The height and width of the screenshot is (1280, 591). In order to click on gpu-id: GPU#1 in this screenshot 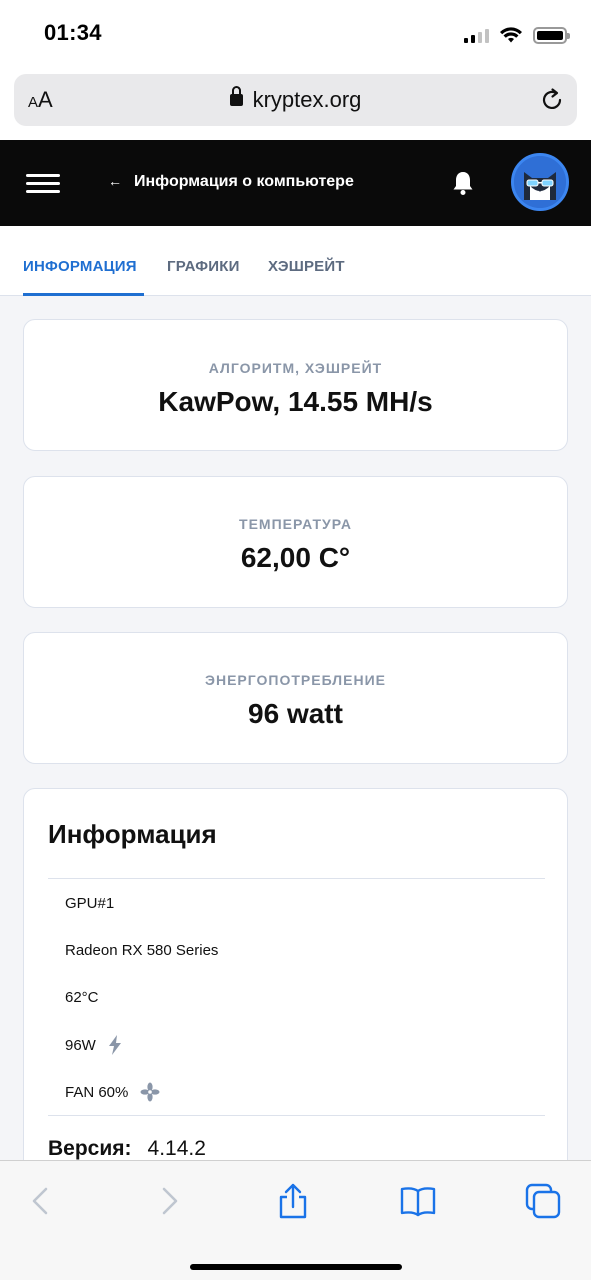, I will do `click(89, 903)`.